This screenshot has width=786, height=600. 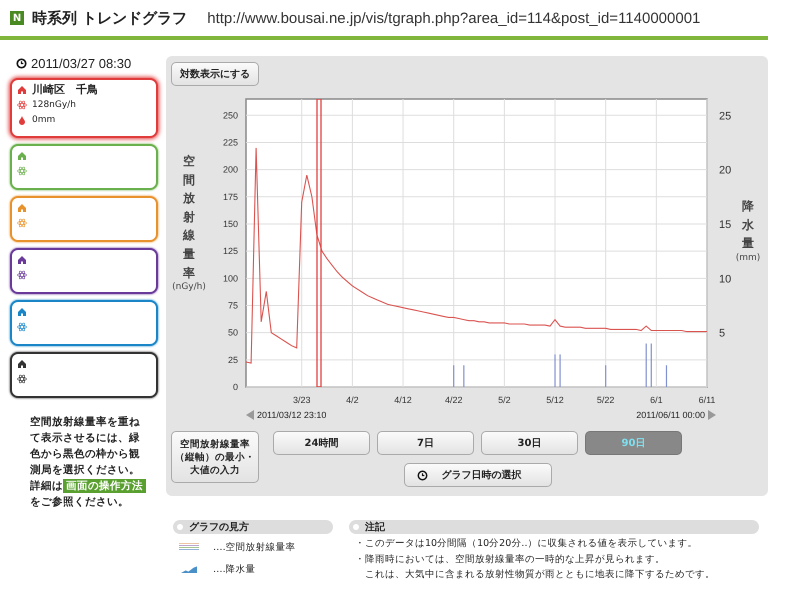 I want to click on legend-label: ‥‥降水量, so click(x=234, y=569).